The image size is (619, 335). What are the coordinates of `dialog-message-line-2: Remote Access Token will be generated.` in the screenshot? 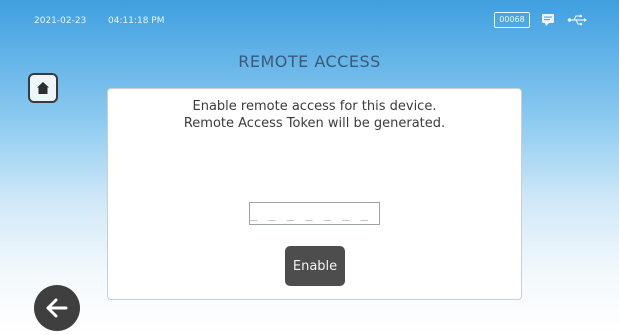 It's located at (314, 123).